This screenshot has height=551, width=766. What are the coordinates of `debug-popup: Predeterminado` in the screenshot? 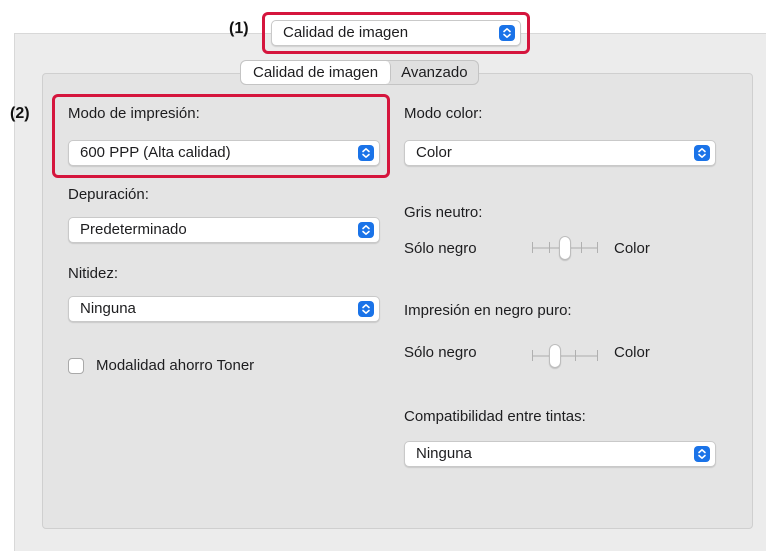 It's located at (224, 230).